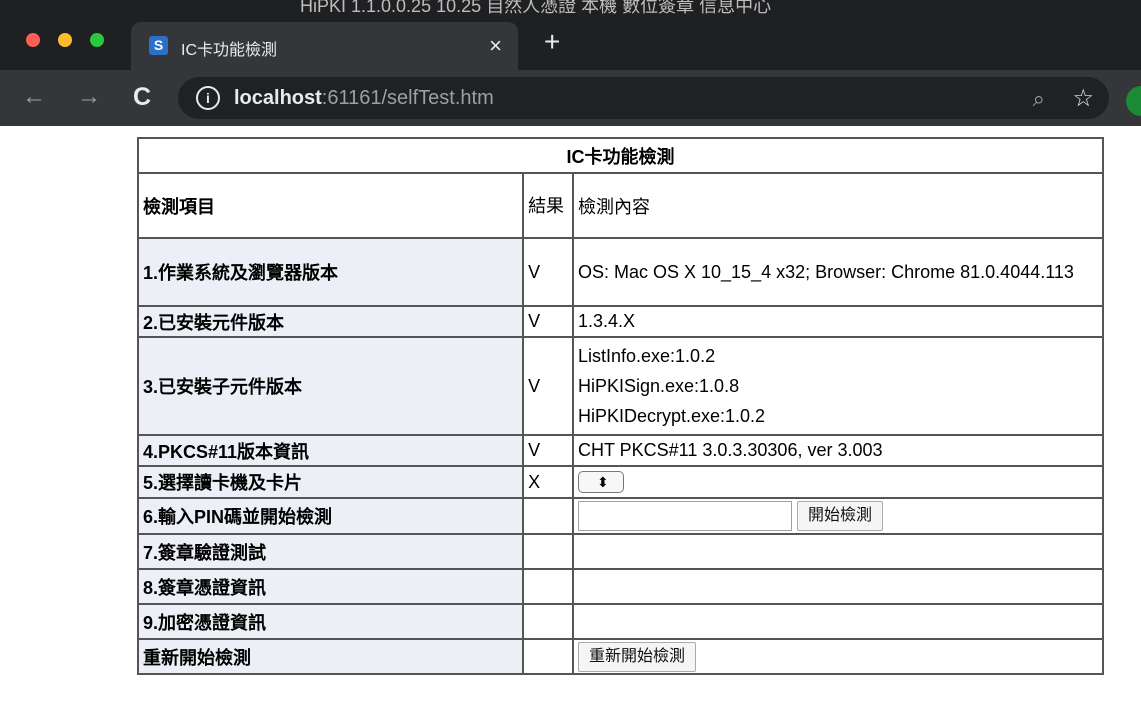 This screenshot has height=713, width=1141. I want to click on row-content: 開始檢測, so click(838, 516).